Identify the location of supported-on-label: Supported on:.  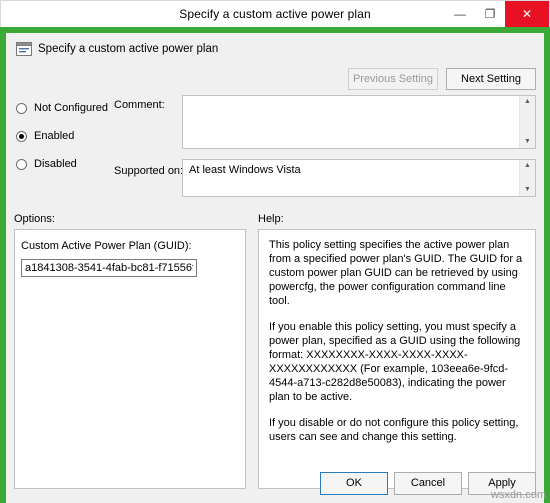
(149, 171).